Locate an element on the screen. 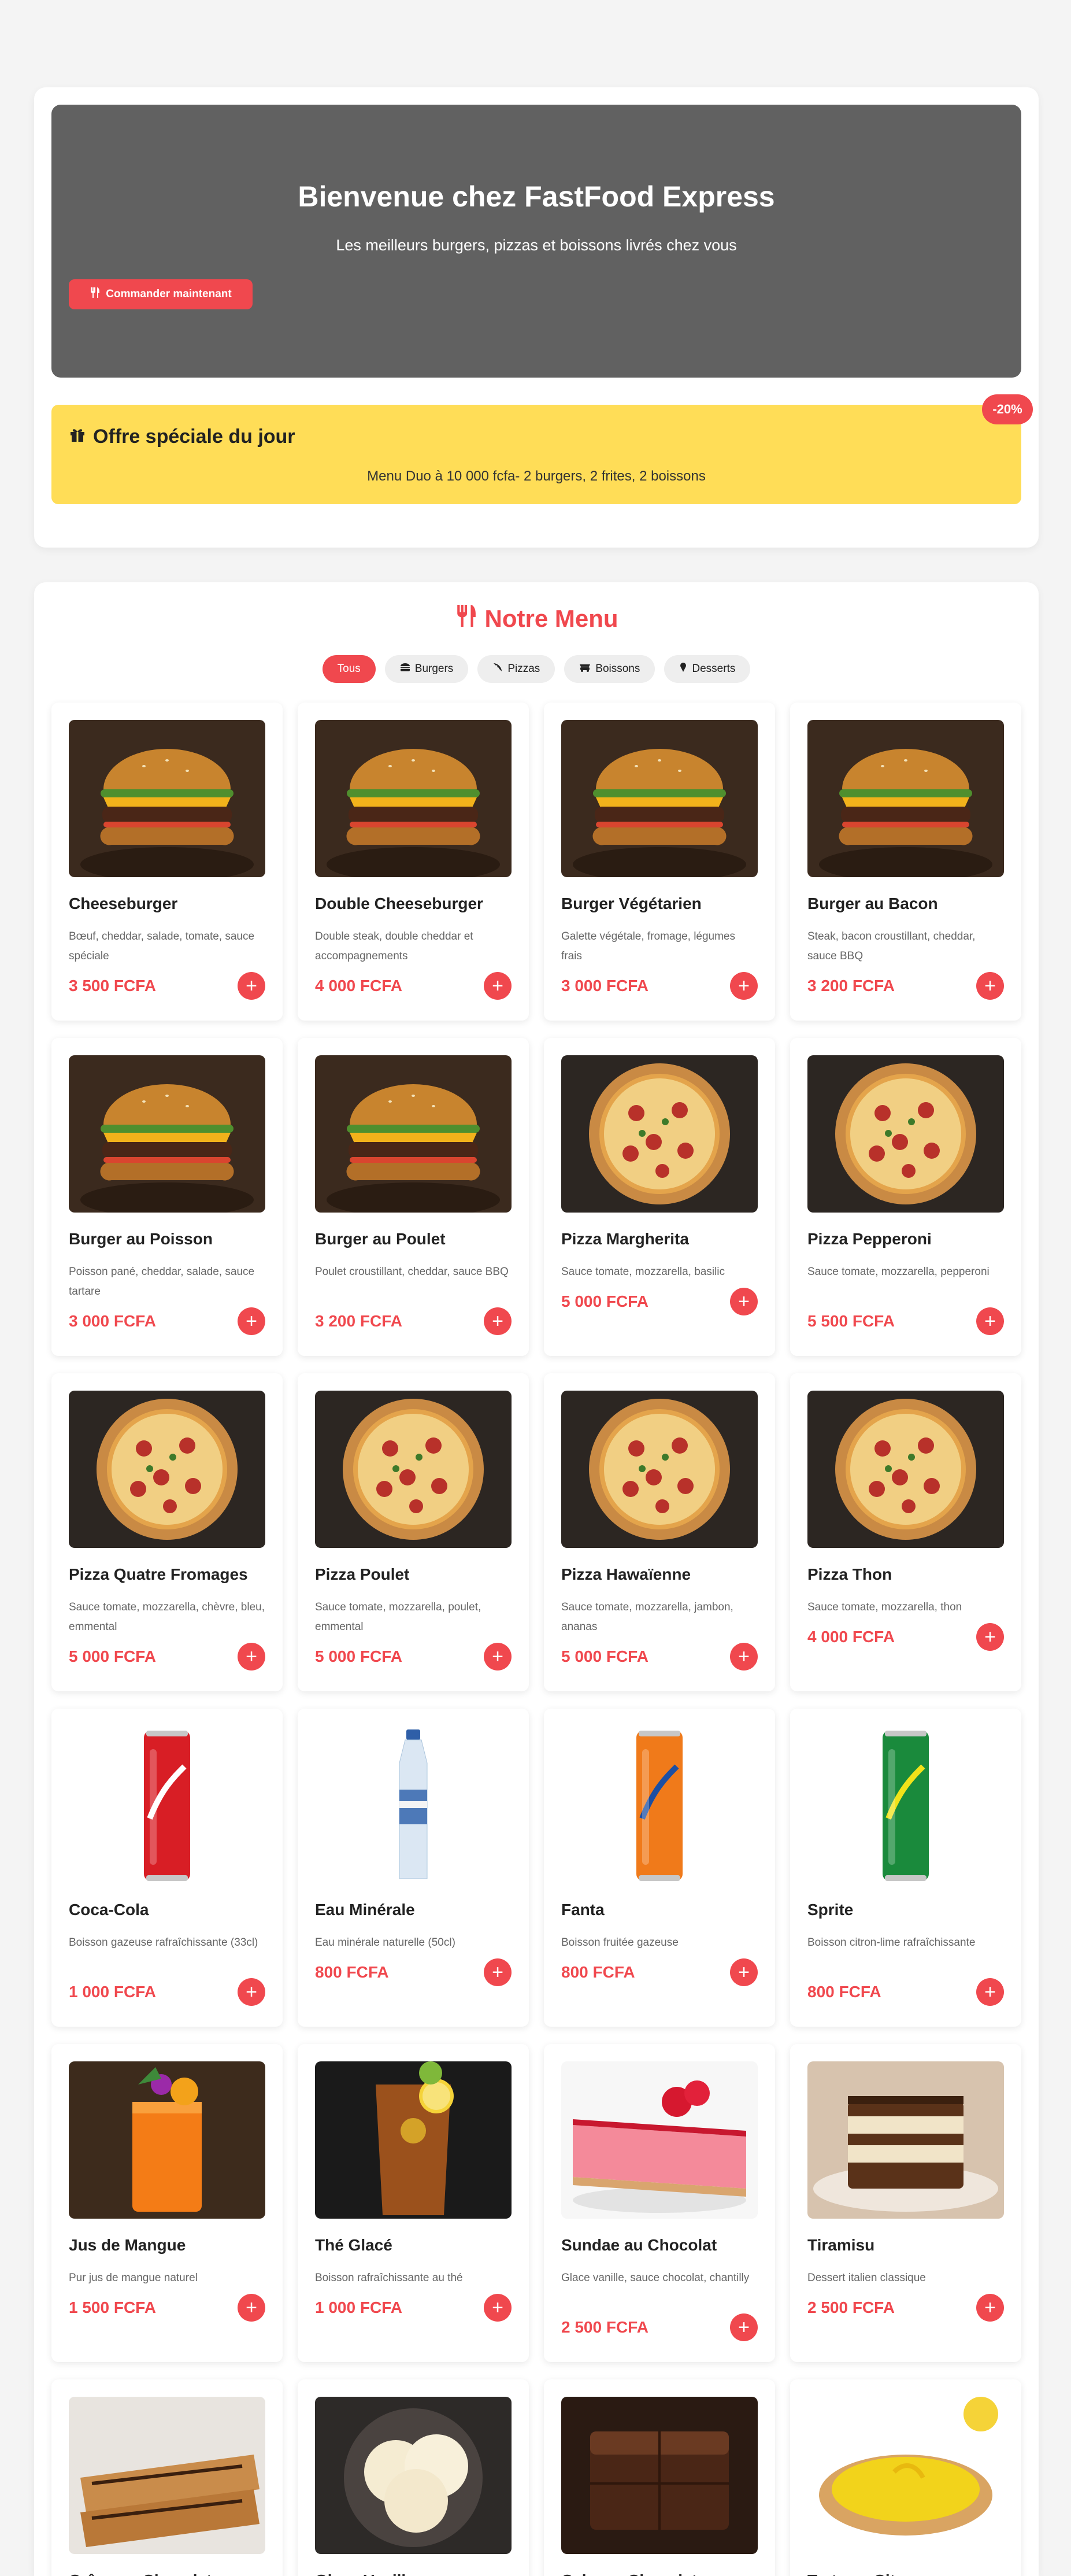 The height and width of the screenshot is (2576, 1071). offer-heading: Offre spéciale du jour is located at coordinates (182, 437).